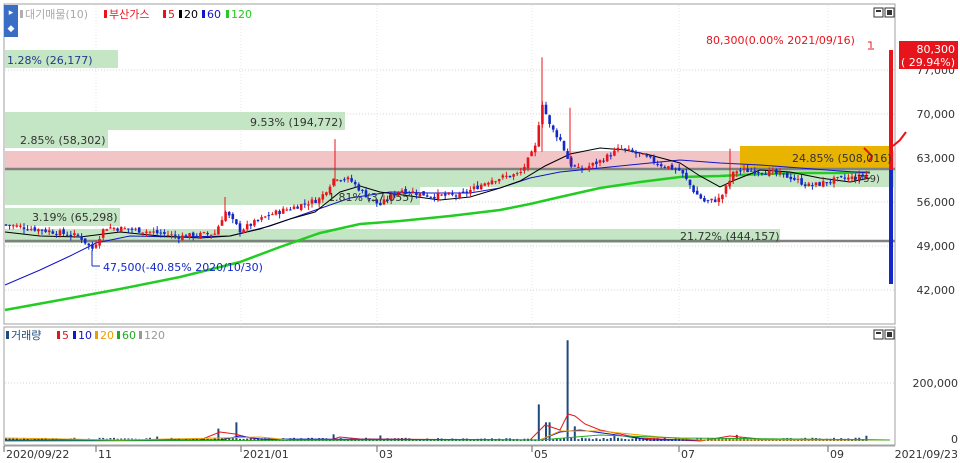  Describe the element at coordinates (85, 335) in the screenshot. I see `vol-ma10-legend: 10` at that location.